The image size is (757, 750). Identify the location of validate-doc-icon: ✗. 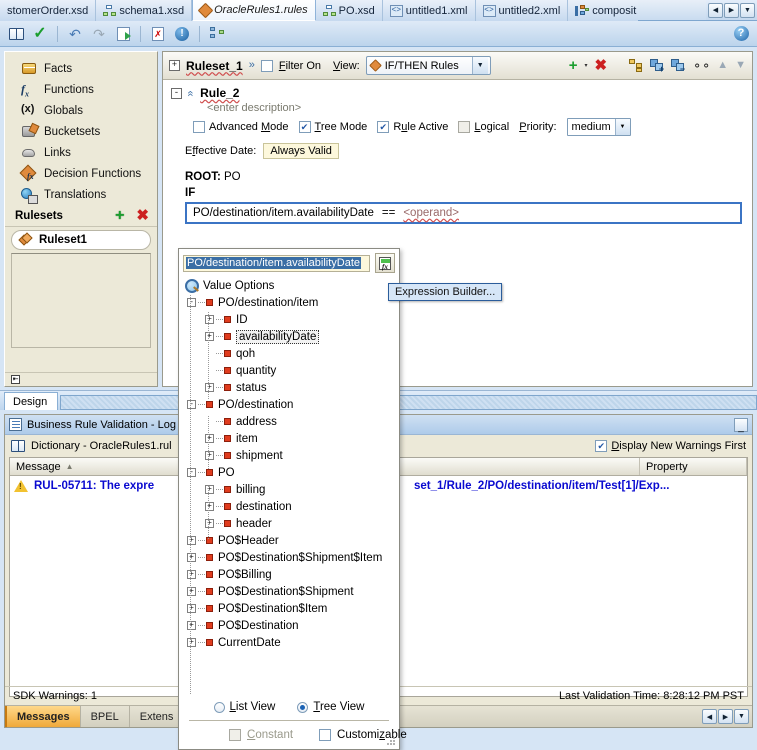
(158, 34).